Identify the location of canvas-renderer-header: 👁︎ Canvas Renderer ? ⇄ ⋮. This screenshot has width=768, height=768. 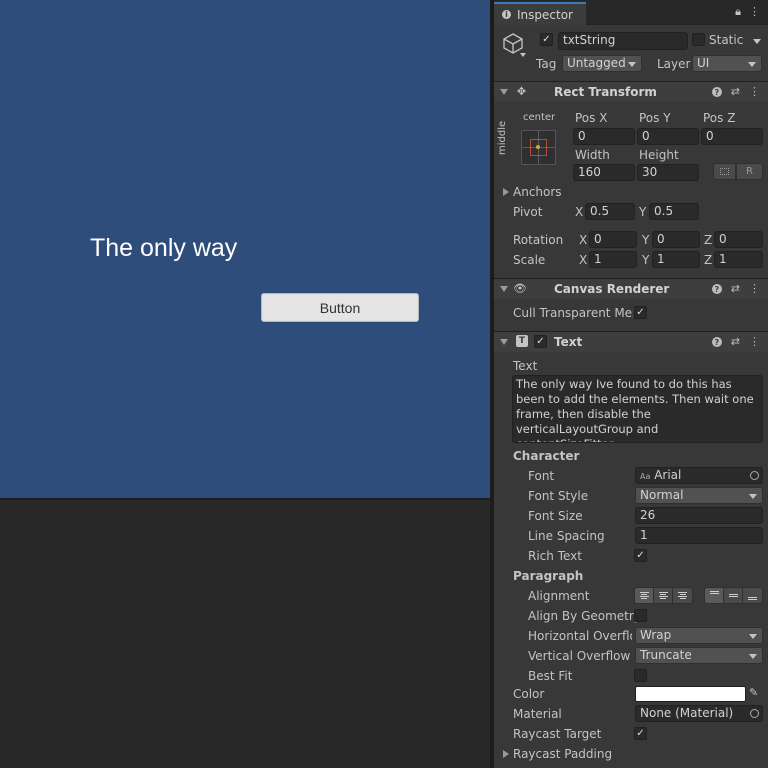
(631, 288).